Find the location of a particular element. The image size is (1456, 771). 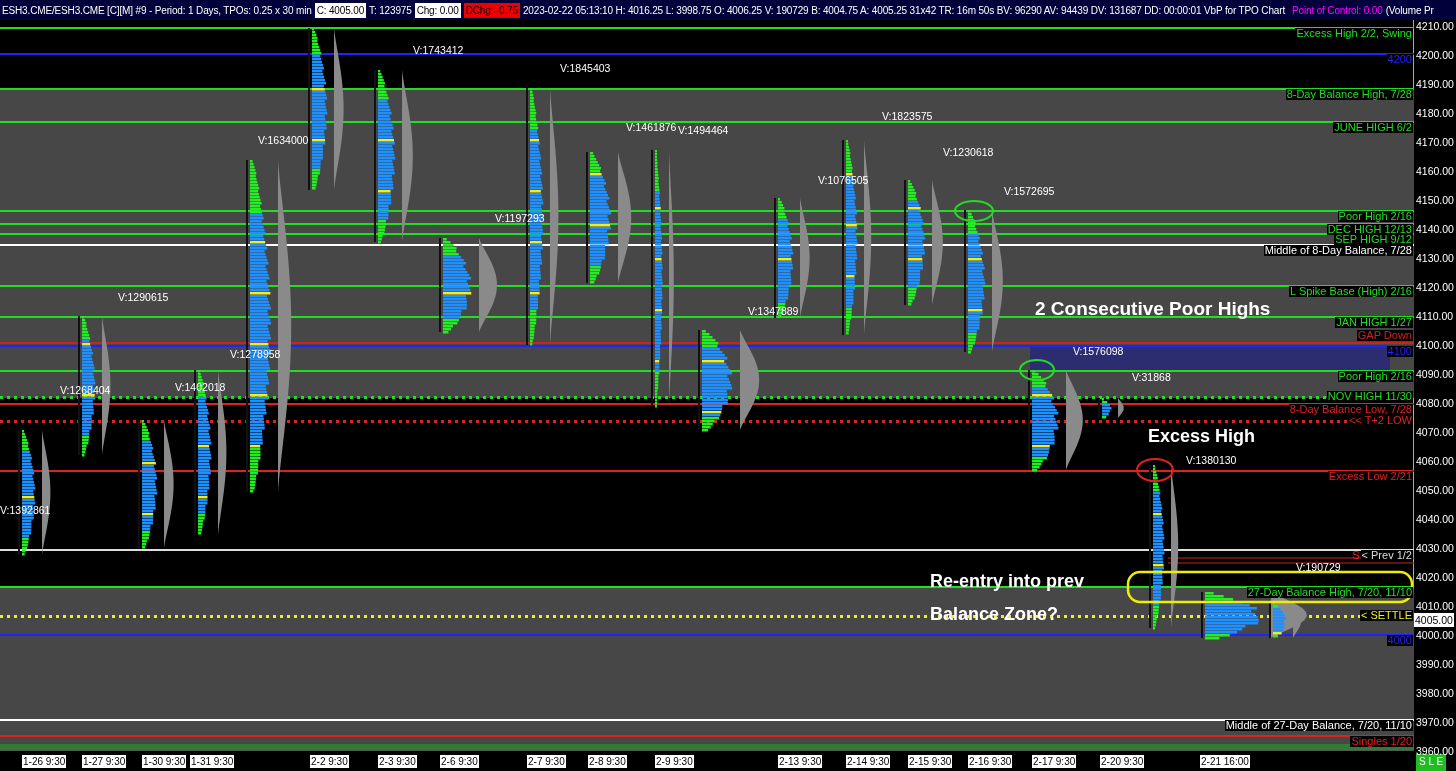

level-label: 4100 is located at coordinates (1399, 351).